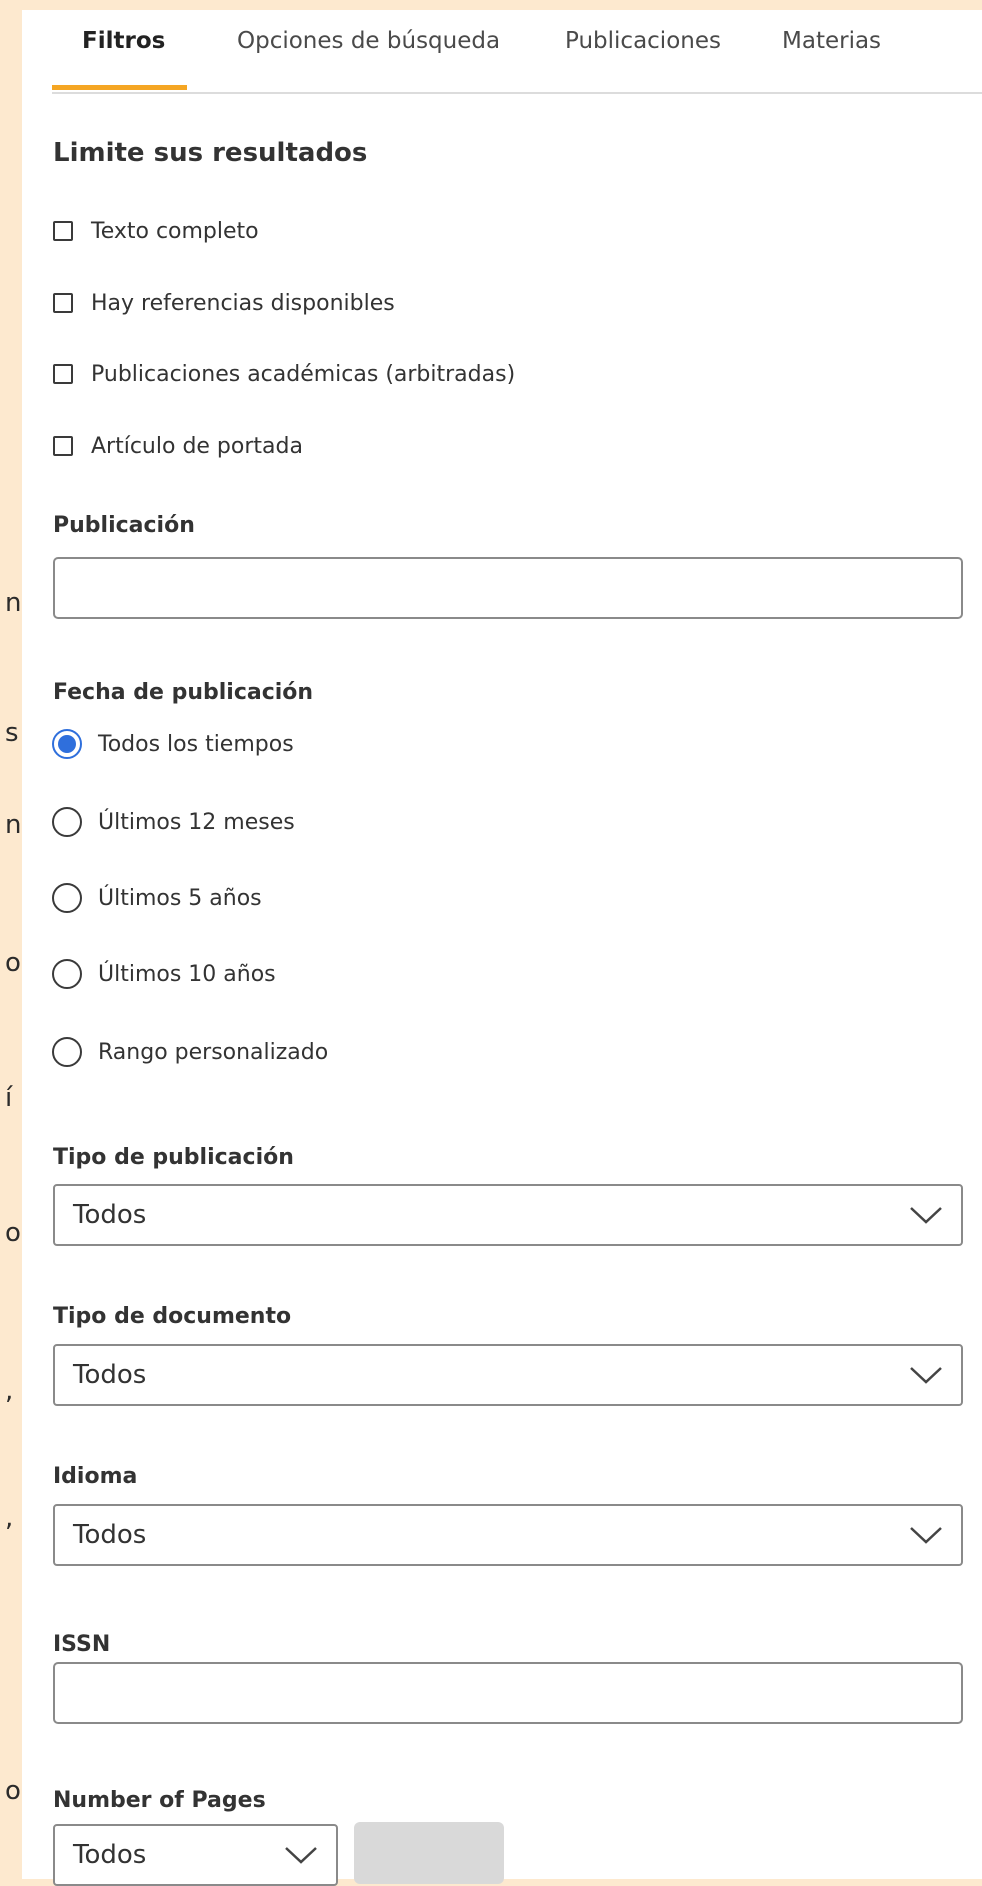  I want to click on publication-type-label: Tipo de publicación, so click(173, 1157).